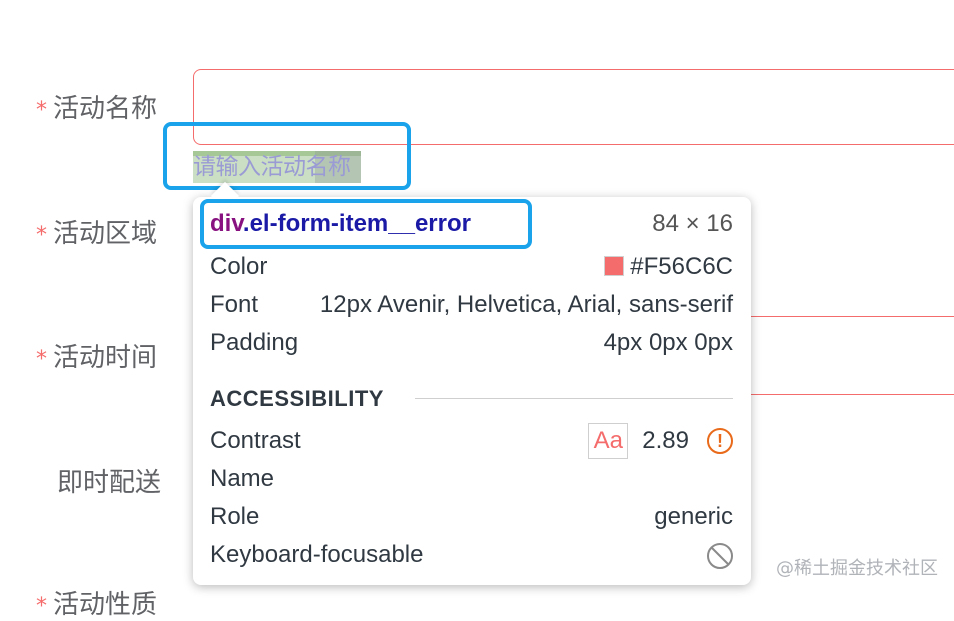 This screenshot has width=954, height=621. I want to click on watermark: @稀土掘金技术社区, so click(857, 568).